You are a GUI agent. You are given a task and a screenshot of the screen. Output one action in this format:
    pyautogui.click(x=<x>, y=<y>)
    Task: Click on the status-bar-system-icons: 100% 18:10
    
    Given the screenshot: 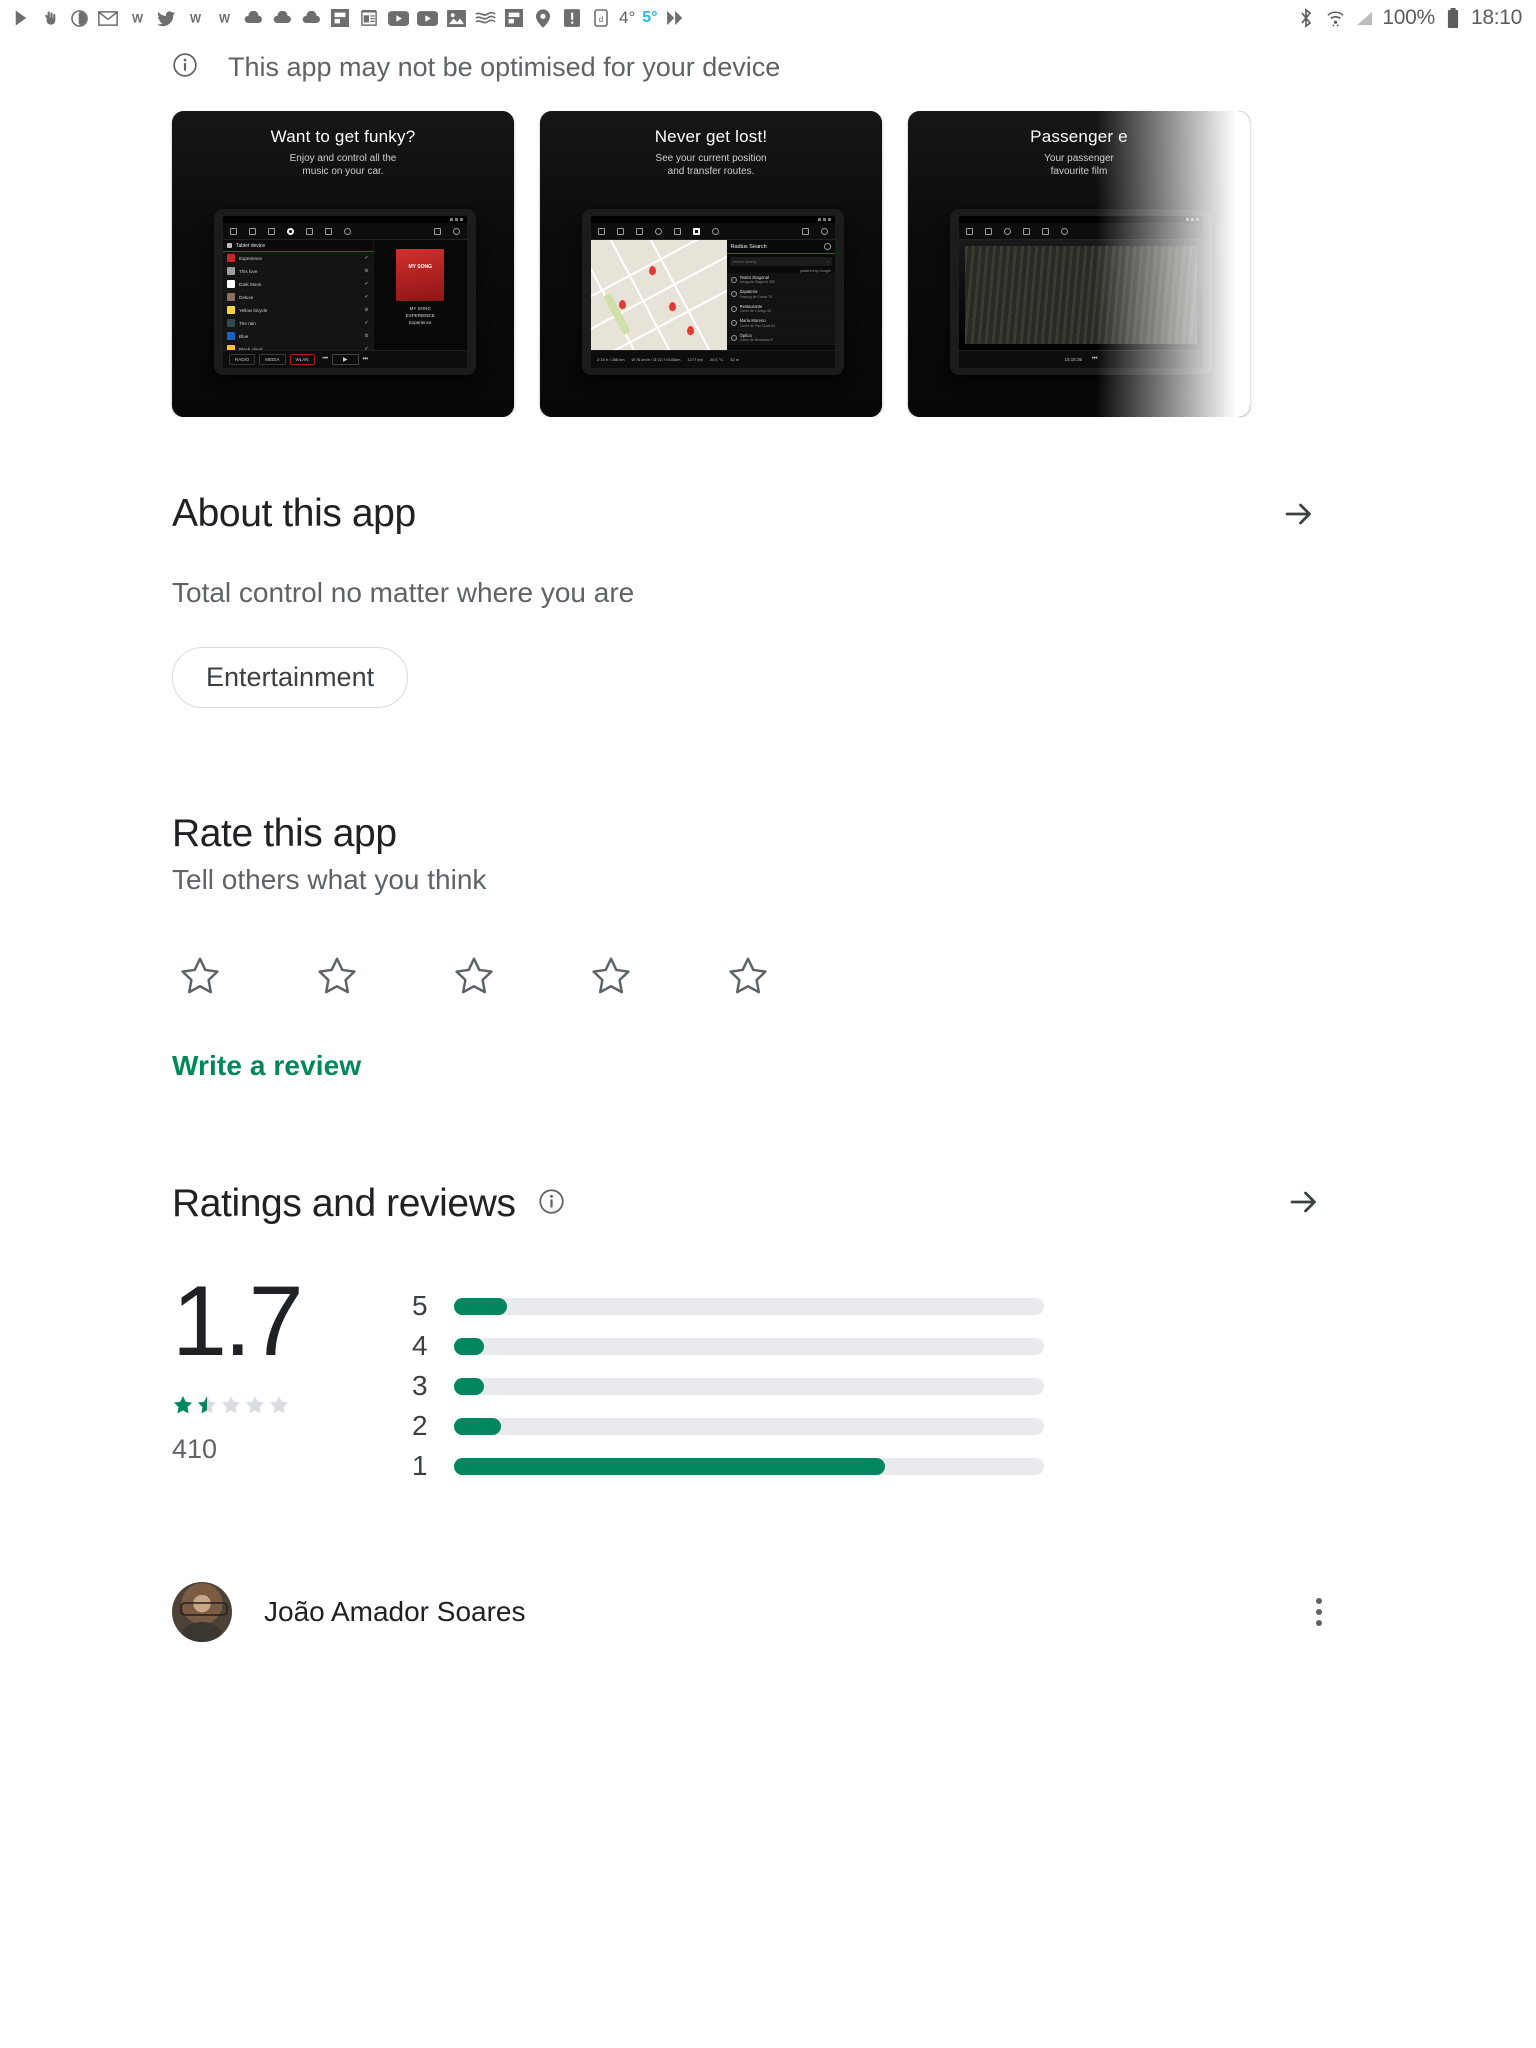 What is the action you would take?
    pyautogui.click(x=1408, y=18)
    